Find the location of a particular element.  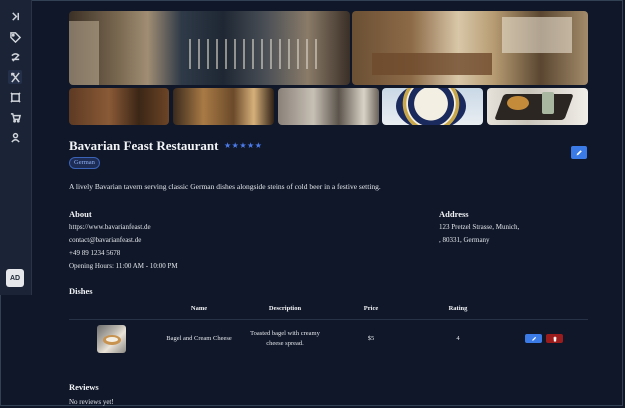

column-header-rating: Rating is located at coordinates (458, 308).